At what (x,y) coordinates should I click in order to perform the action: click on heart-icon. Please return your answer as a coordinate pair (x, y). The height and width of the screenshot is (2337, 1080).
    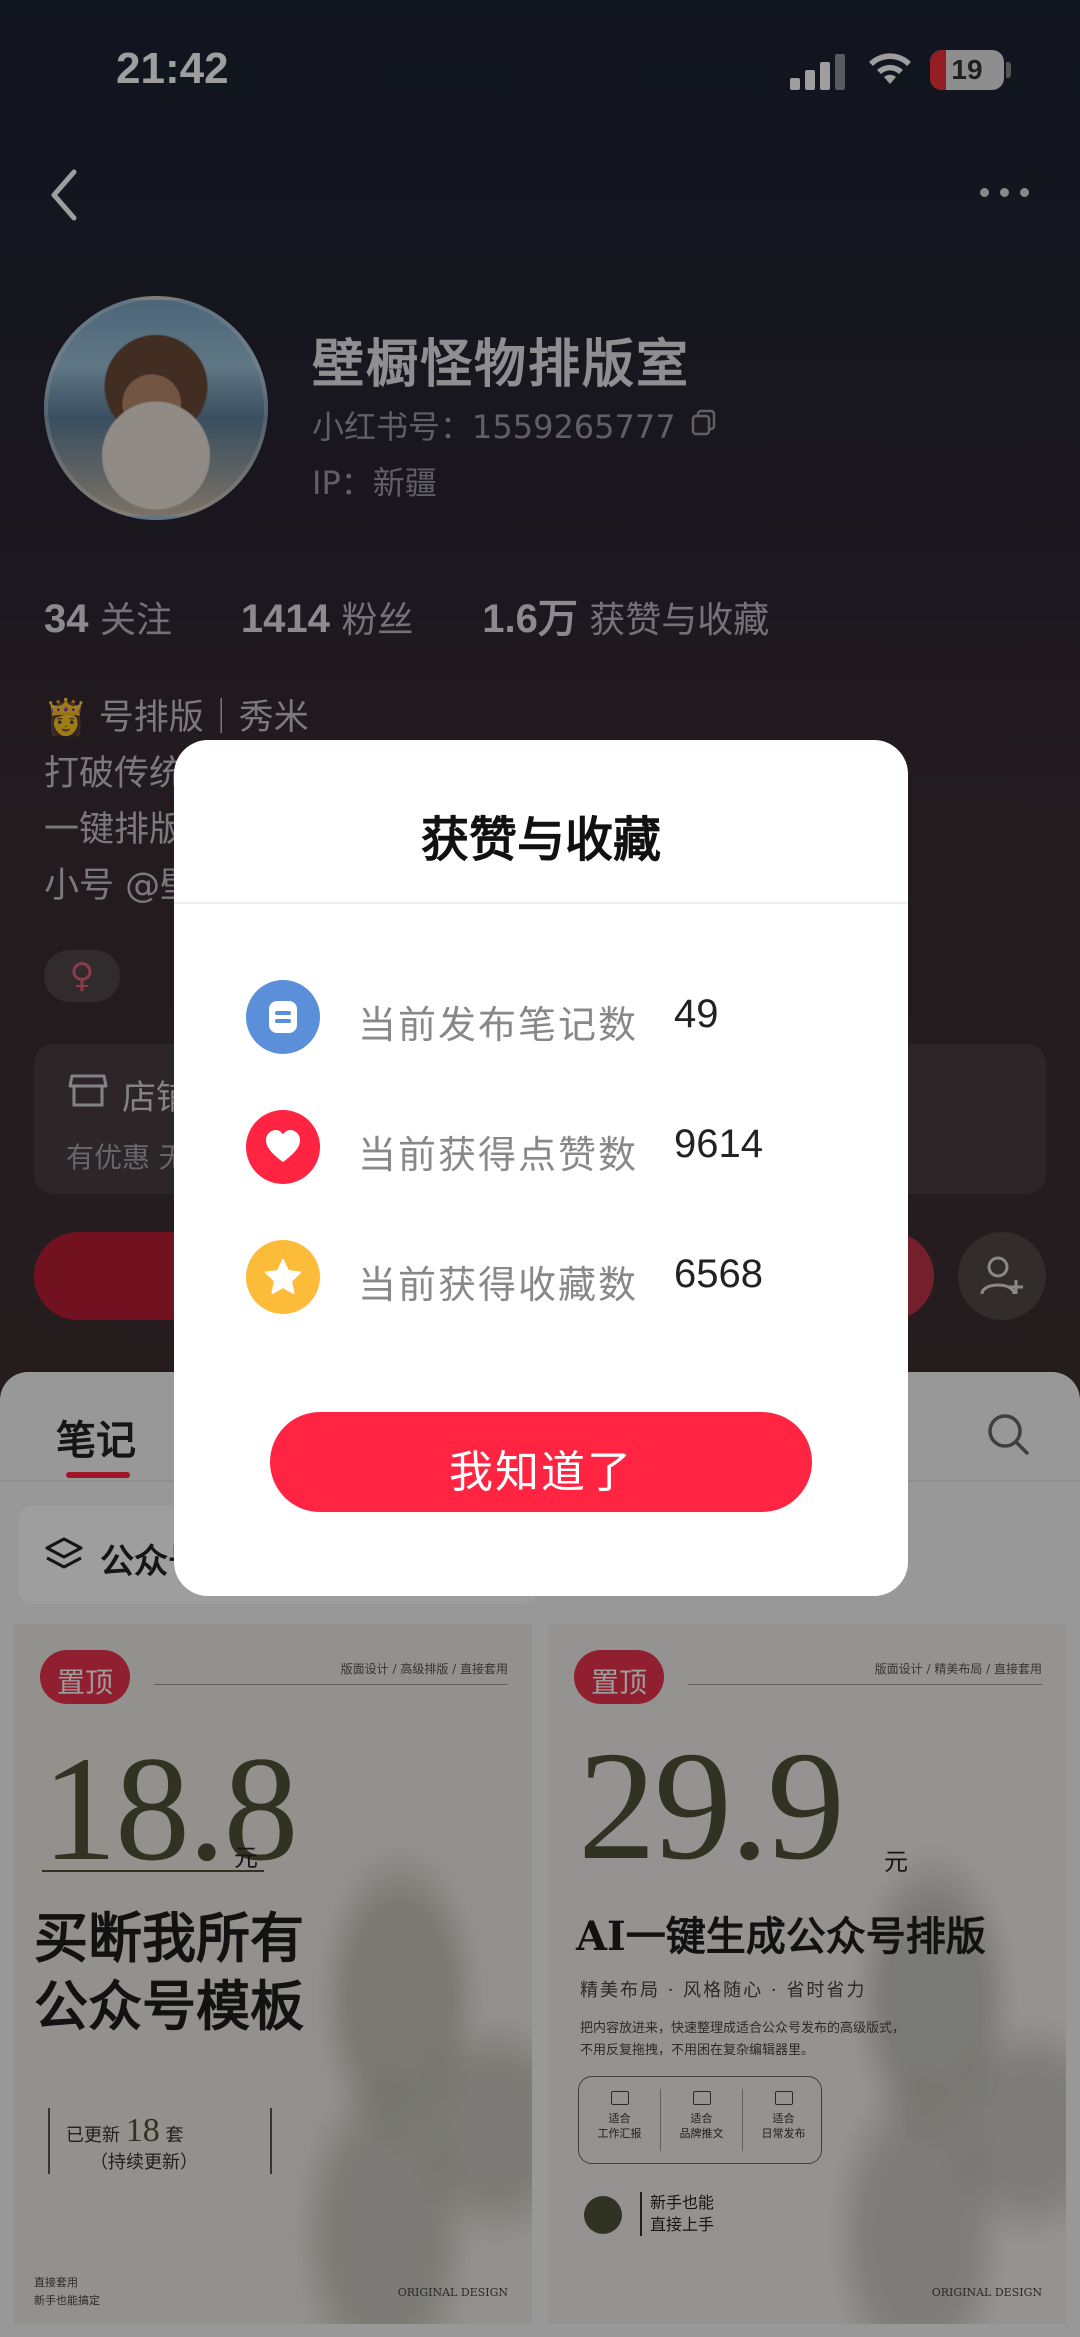
    Looking at the image, I should click on (283, 1147).